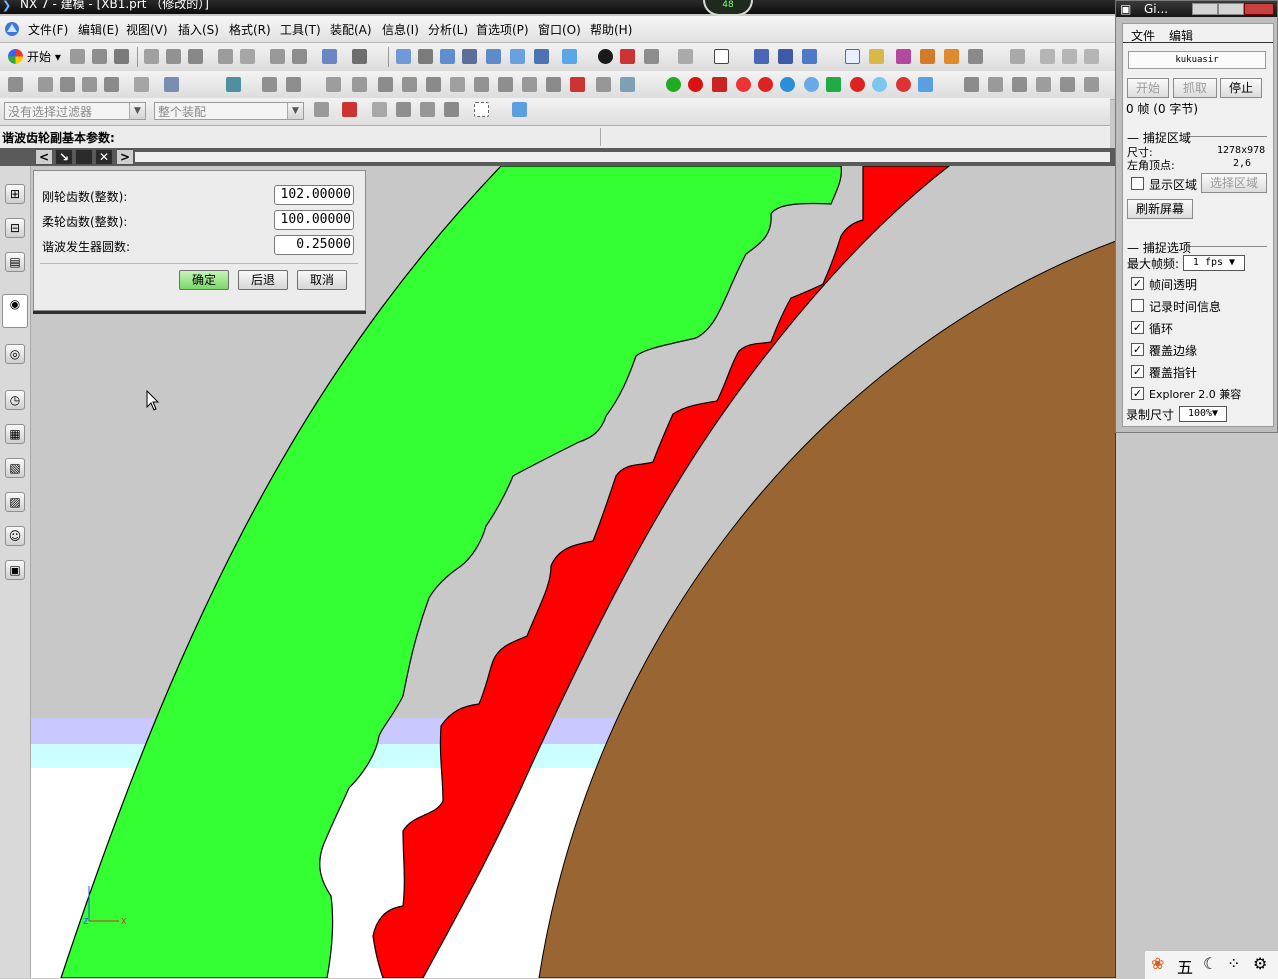  What do you see at coordinates (15, 536) in the screenshot?
I see `roles-tab-icon: ☺` at bounding box center [15, 536].